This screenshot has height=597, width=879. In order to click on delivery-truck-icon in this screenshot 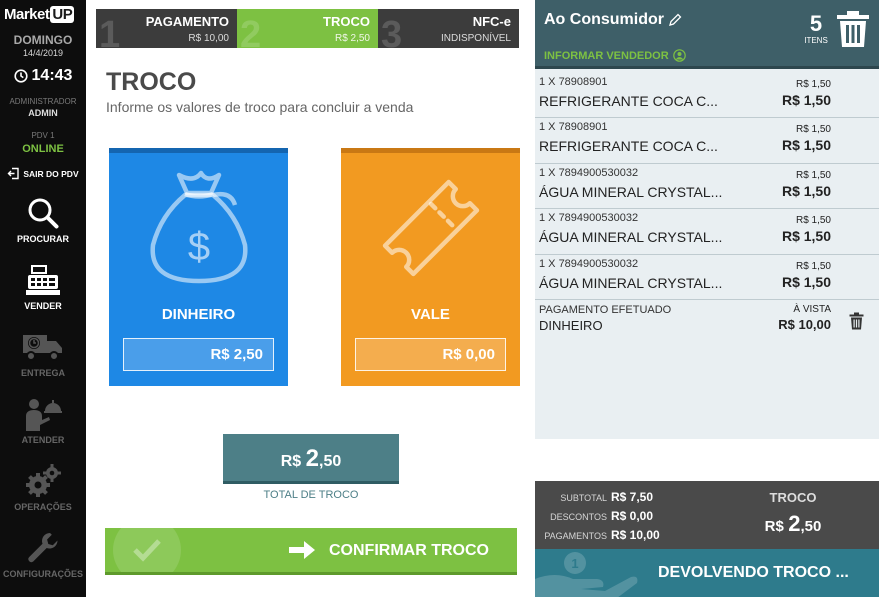, I will do `click(42, 348)`.